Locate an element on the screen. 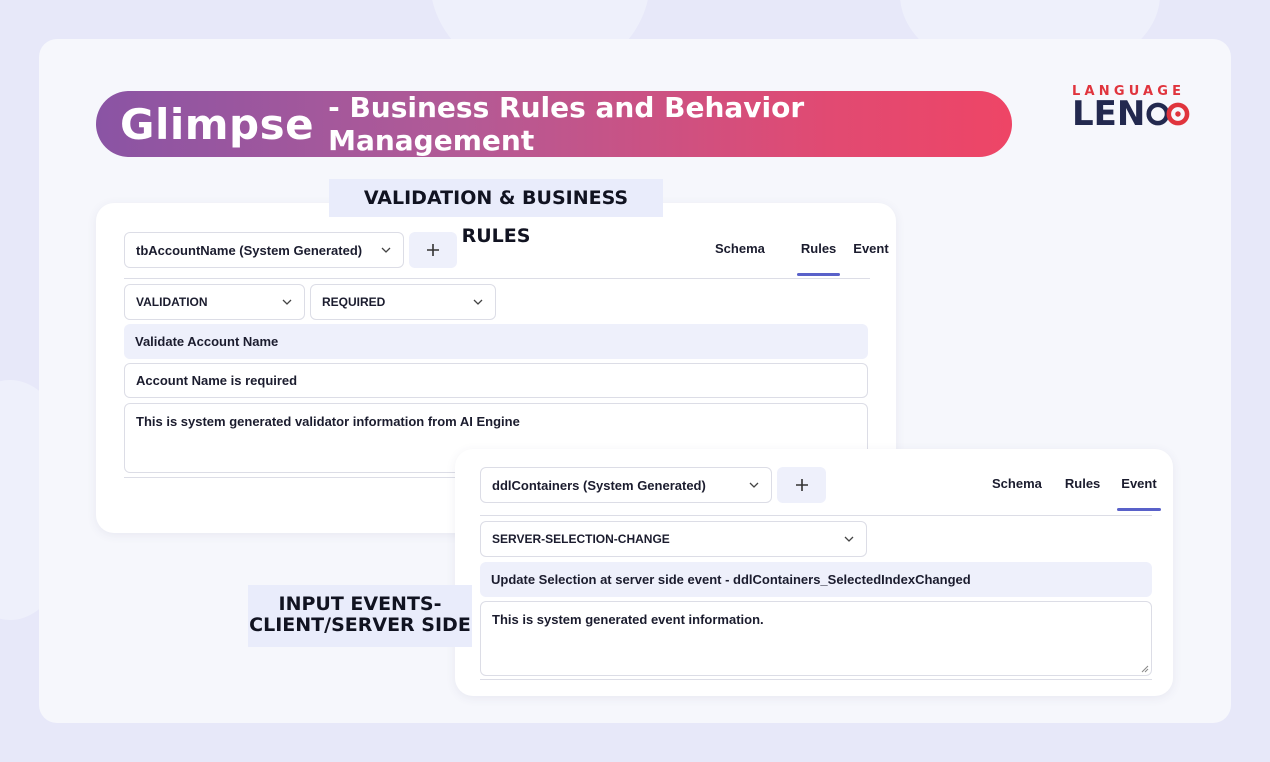 This screenshot has width=1270, height=762. rule-subtype-value: REQUIRED is located at coordinates (354, 302).